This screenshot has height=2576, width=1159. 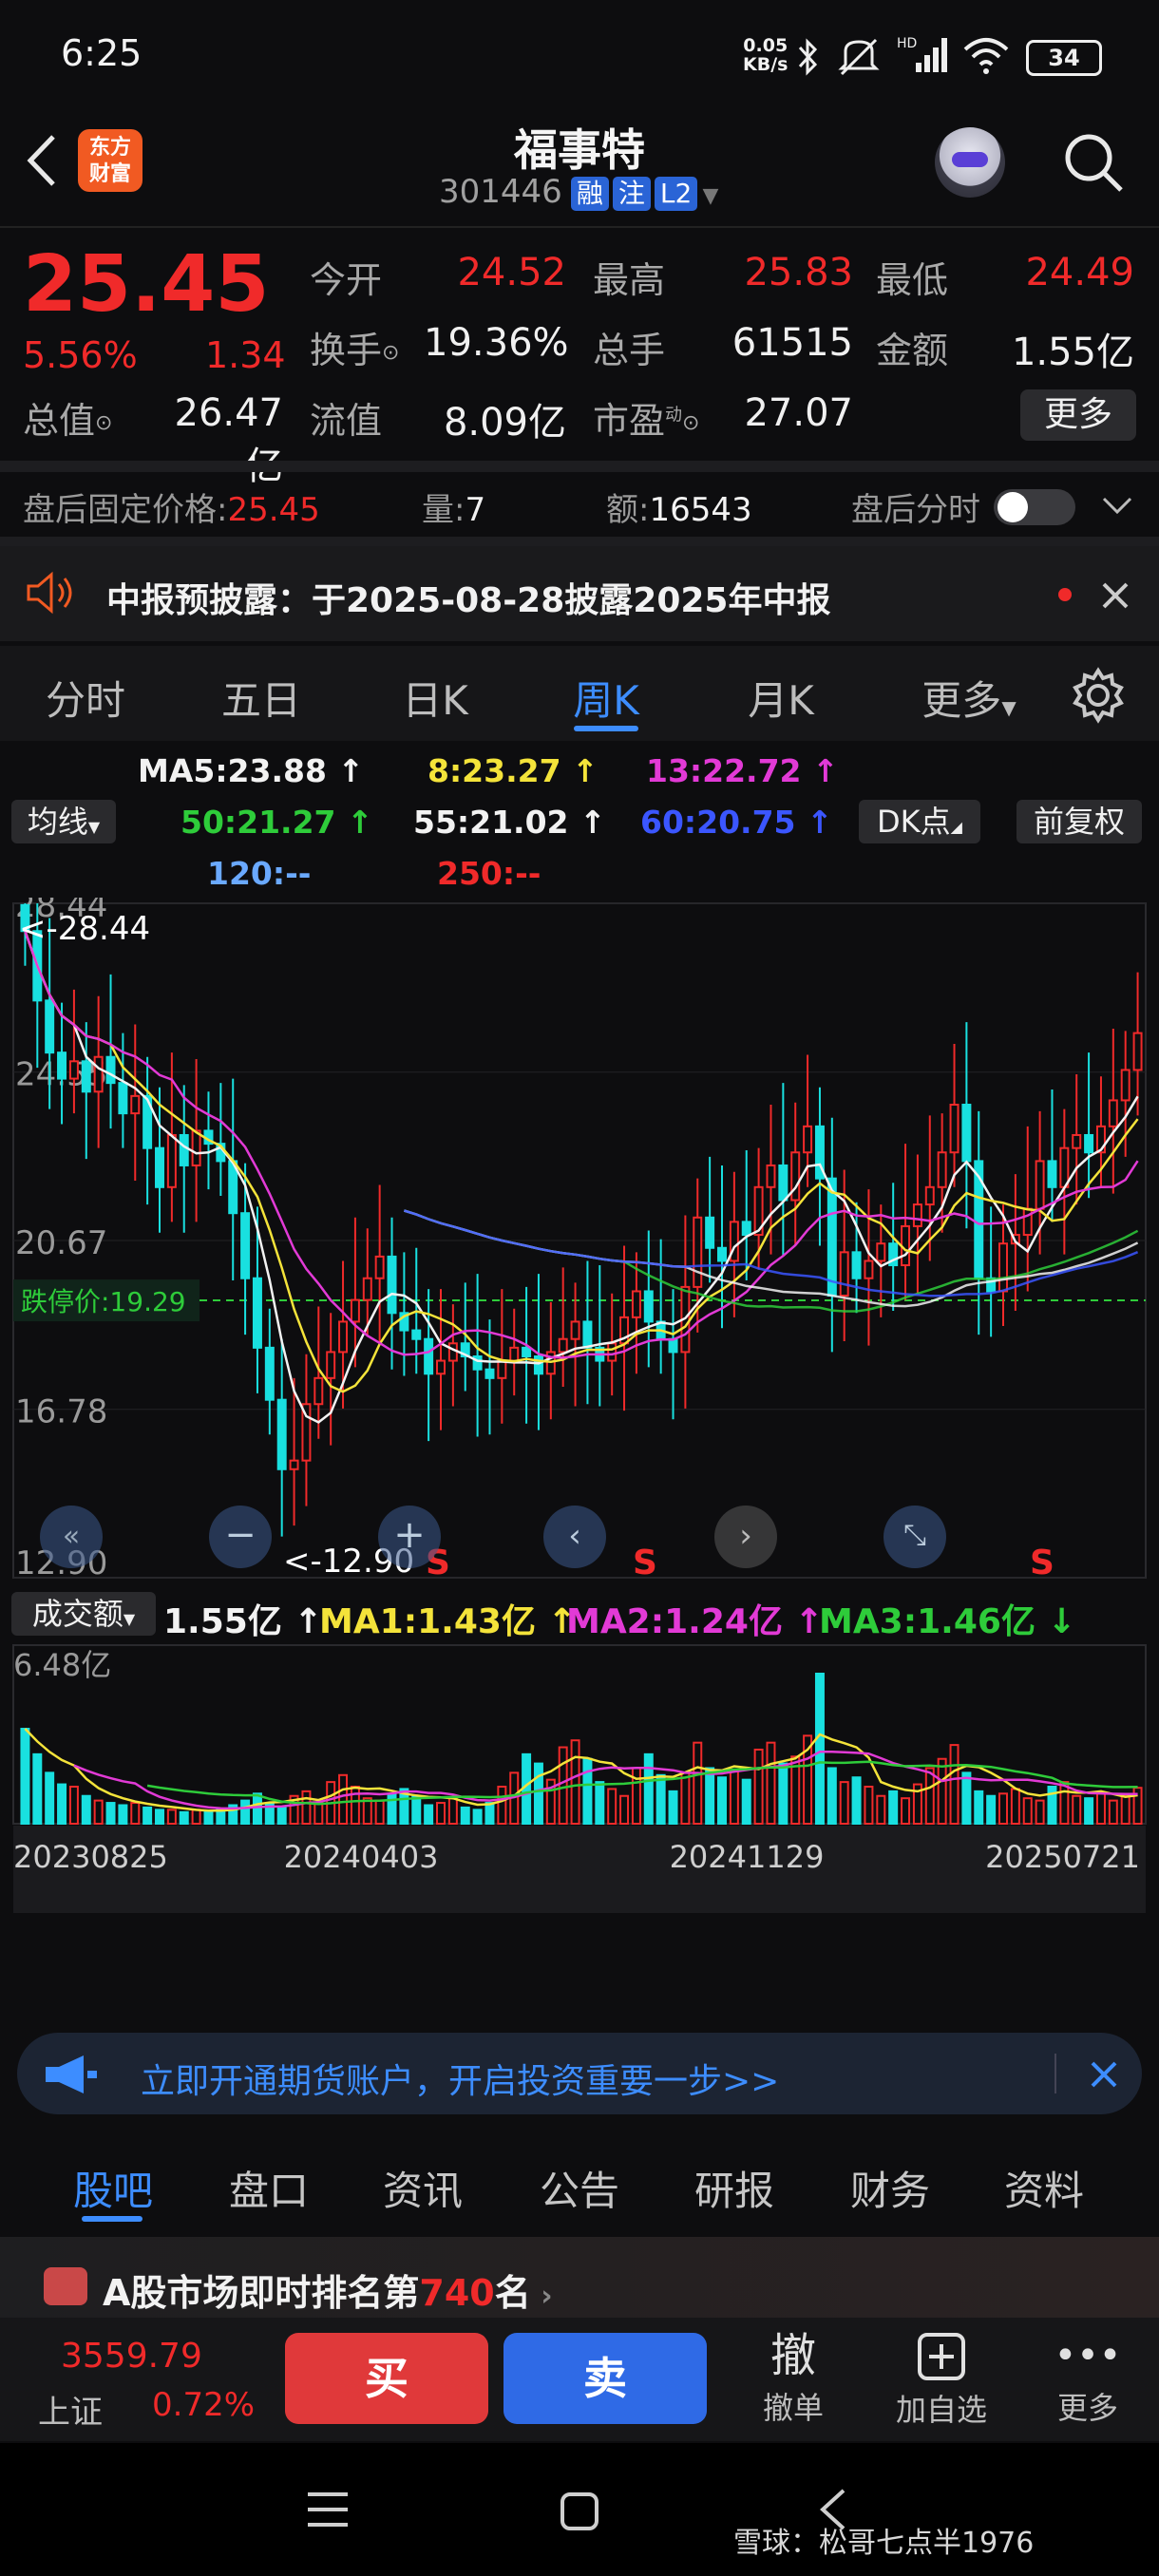 What do you see at coordinates (103, 423) in the screenshot?
I see `mktcap-info-icon: ⊙` at bounding box center [103, 423].